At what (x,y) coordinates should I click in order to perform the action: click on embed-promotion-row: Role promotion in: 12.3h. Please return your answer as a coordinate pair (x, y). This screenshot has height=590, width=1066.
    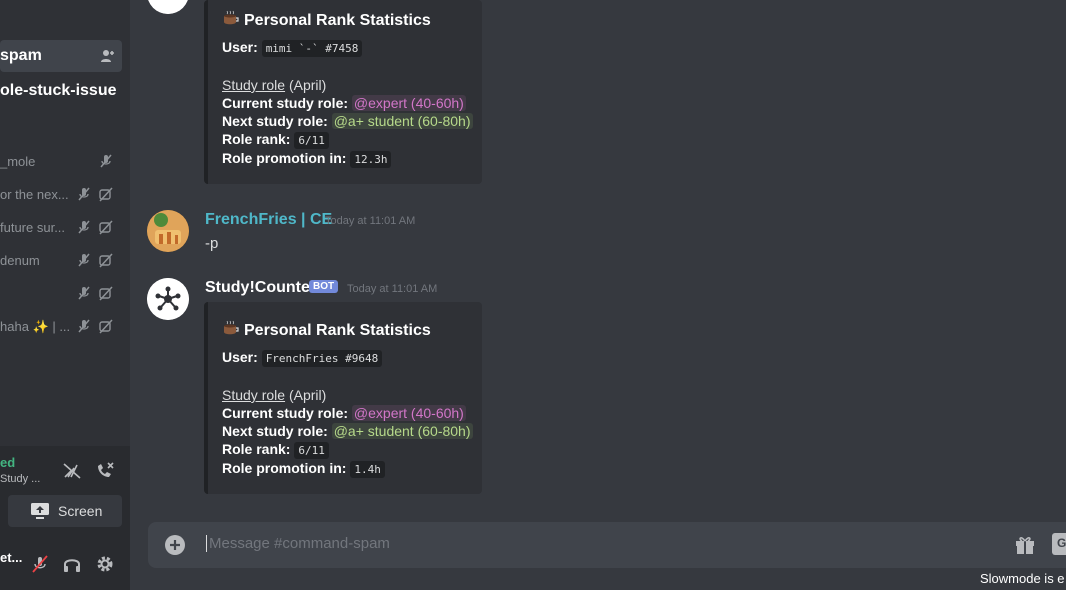
    Looking at the image, I should click on (307, 159).